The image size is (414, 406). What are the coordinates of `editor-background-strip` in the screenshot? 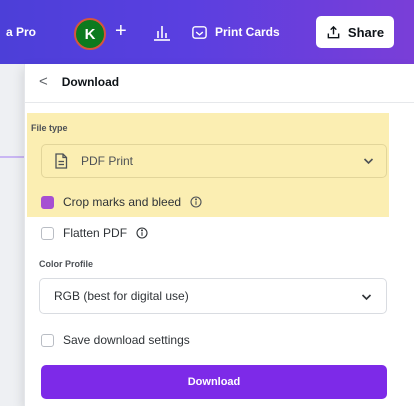 It's located at (12, 235).